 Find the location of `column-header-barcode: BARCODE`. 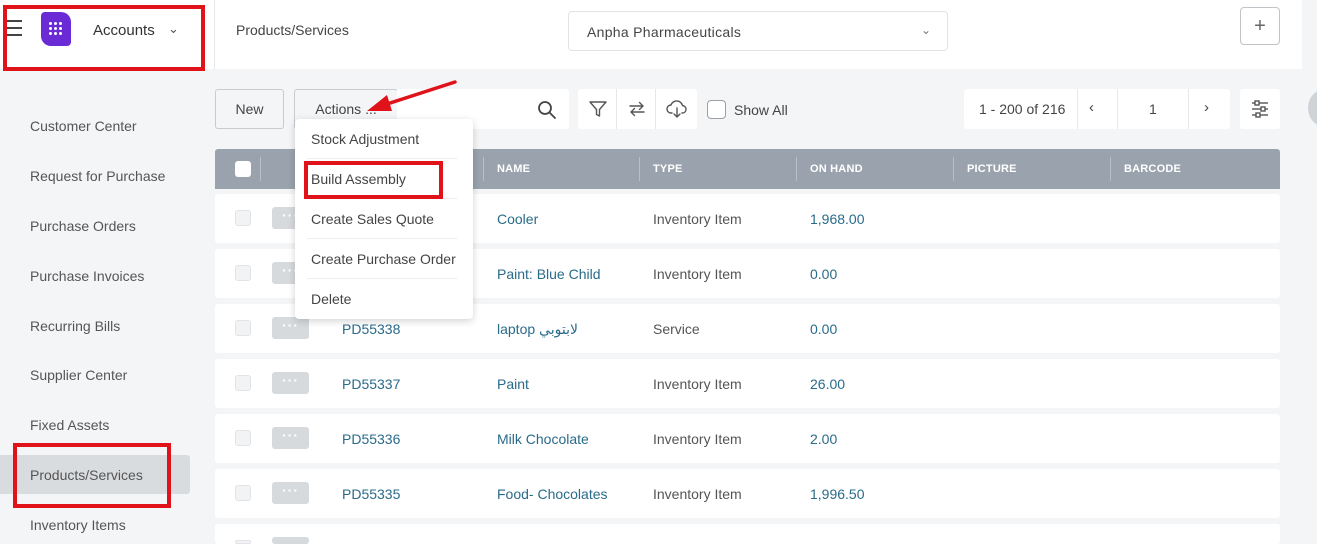

column-header-barcode: BARCODE is located at coordinates (1152, 169).